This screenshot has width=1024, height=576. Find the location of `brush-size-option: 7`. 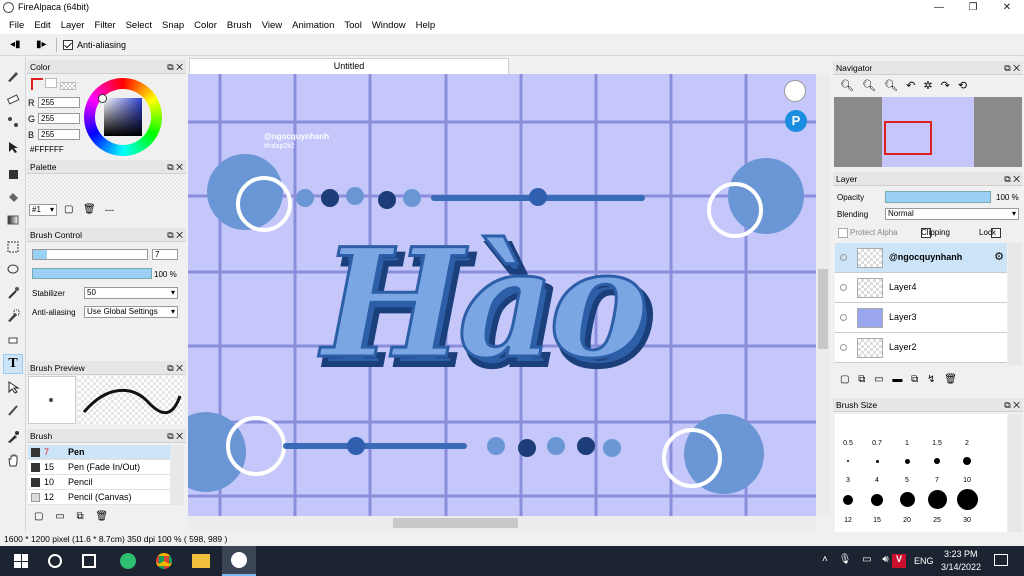

brush-size-option: 7 is located at coordinates (937, 480).